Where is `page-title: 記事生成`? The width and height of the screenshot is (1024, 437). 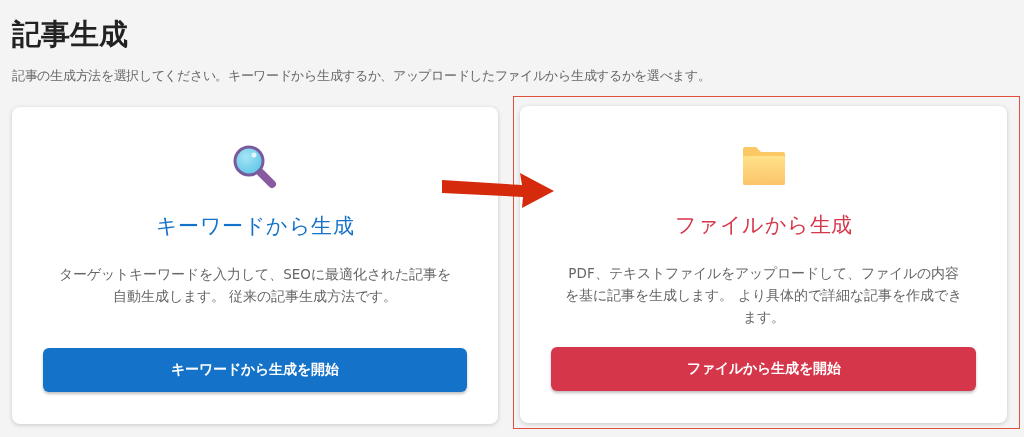 page-title: 記事生成 is located at coordinates (70, 34).